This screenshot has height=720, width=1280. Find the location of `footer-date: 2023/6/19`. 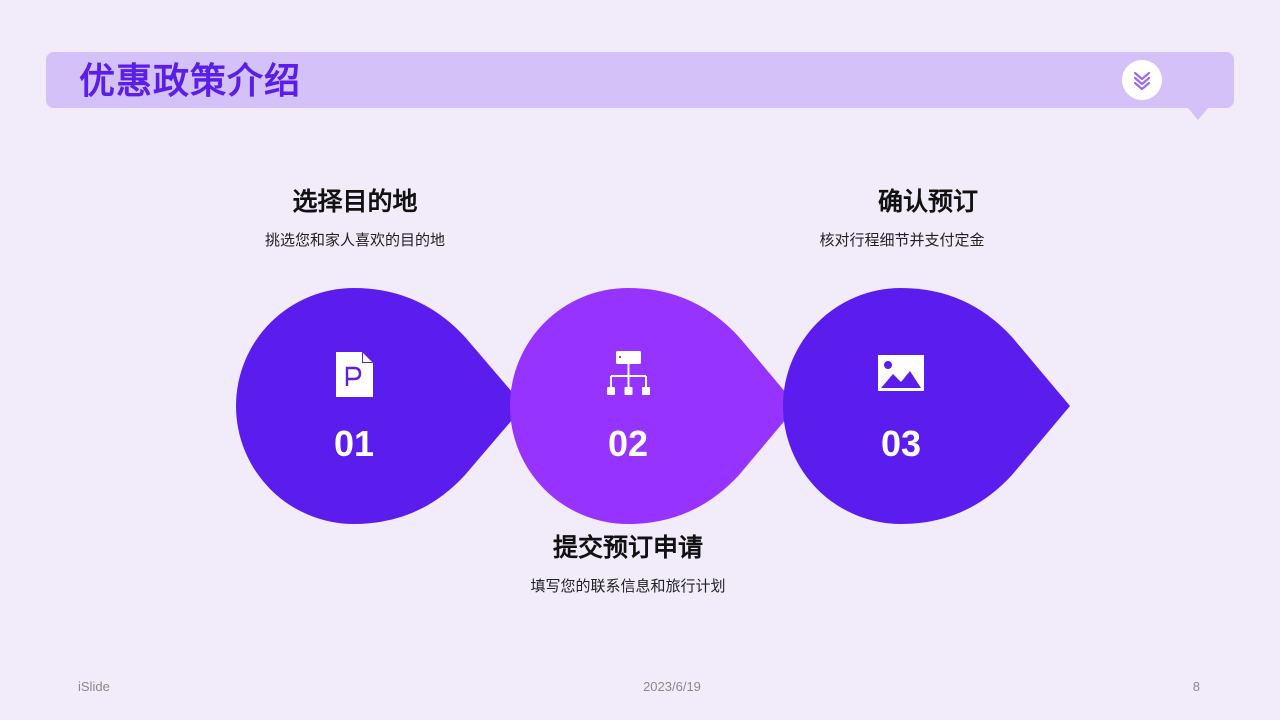

footer-date: 2023/6/19 is located at coordinates (672, 686).